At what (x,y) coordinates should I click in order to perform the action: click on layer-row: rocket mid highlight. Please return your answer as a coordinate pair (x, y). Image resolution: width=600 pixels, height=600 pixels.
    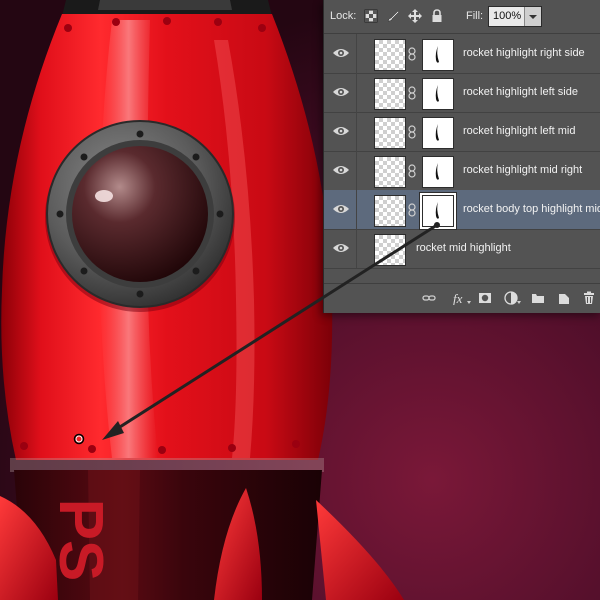
    Looking at the image, I should click on (462, 249).